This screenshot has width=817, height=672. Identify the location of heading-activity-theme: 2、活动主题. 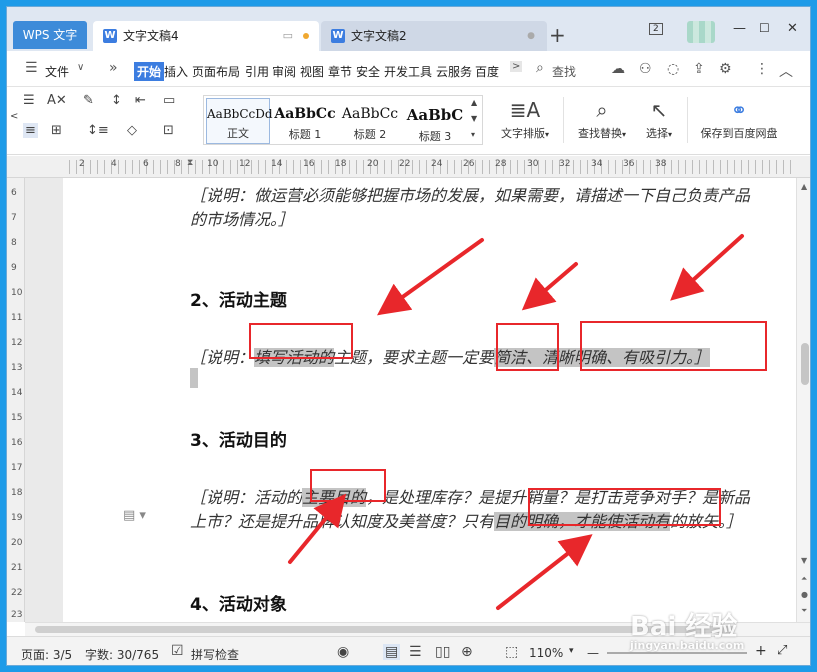
(238, 298).